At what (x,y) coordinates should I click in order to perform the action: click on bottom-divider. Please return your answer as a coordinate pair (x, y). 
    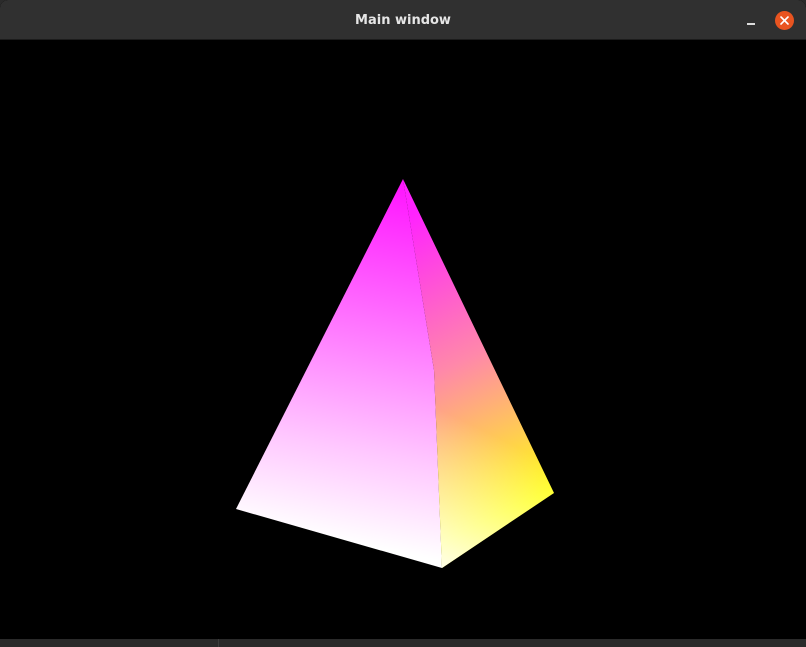
    Looking at the image, I should click on (218, 643).